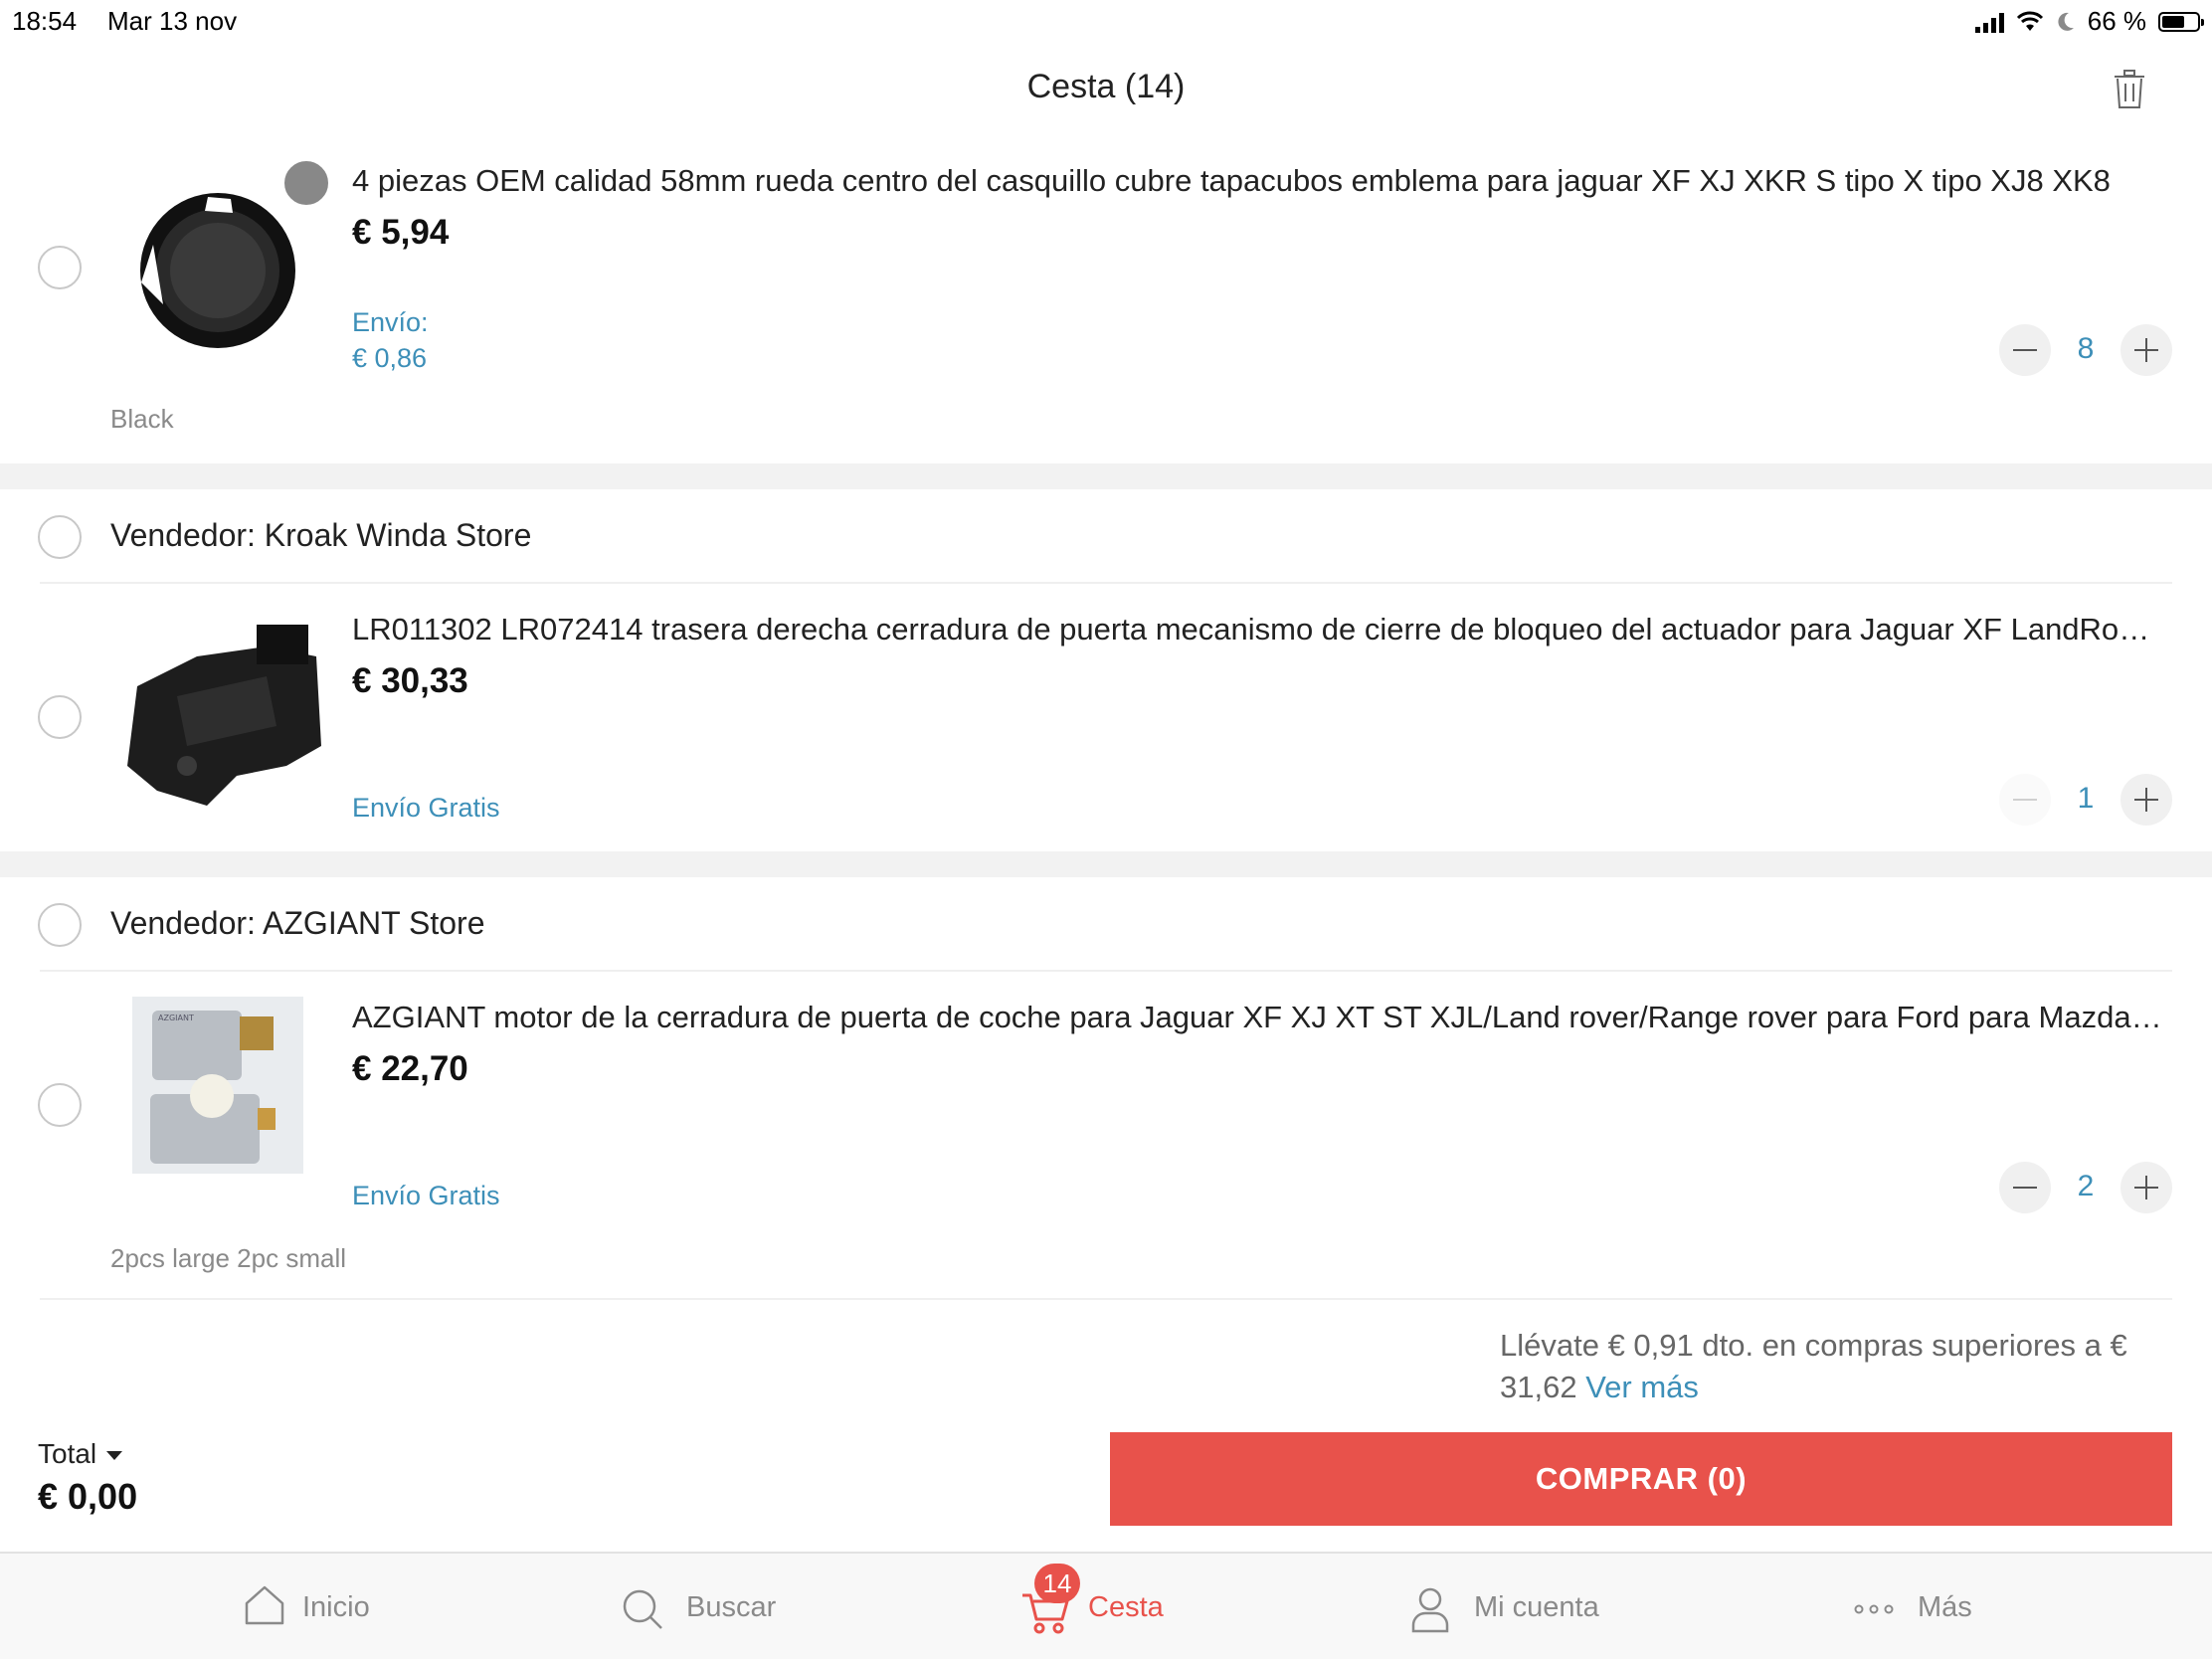 The height and width of the screenshot is (1659, 2212). I want to click on battery-percent: 66 %, so click(2116, 21).